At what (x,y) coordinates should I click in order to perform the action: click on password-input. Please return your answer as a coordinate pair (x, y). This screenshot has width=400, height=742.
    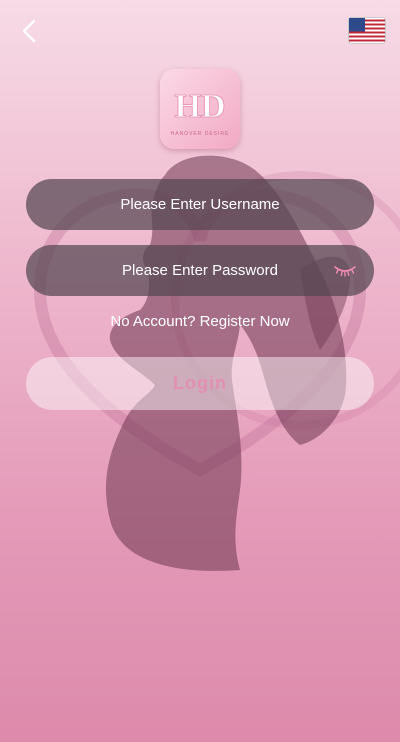
    Looking at the image, I should click on (200, 270).